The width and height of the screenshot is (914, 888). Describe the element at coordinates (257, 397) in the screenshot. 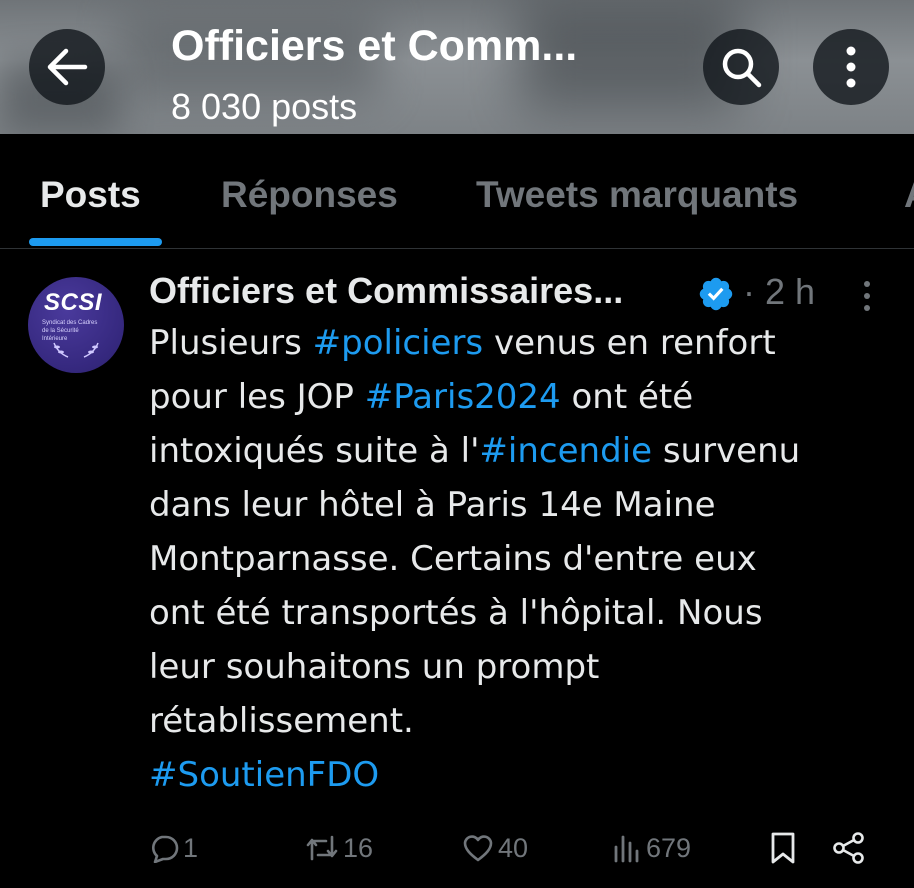

I see `tweet-text-segment: pour les JOP` at that location.